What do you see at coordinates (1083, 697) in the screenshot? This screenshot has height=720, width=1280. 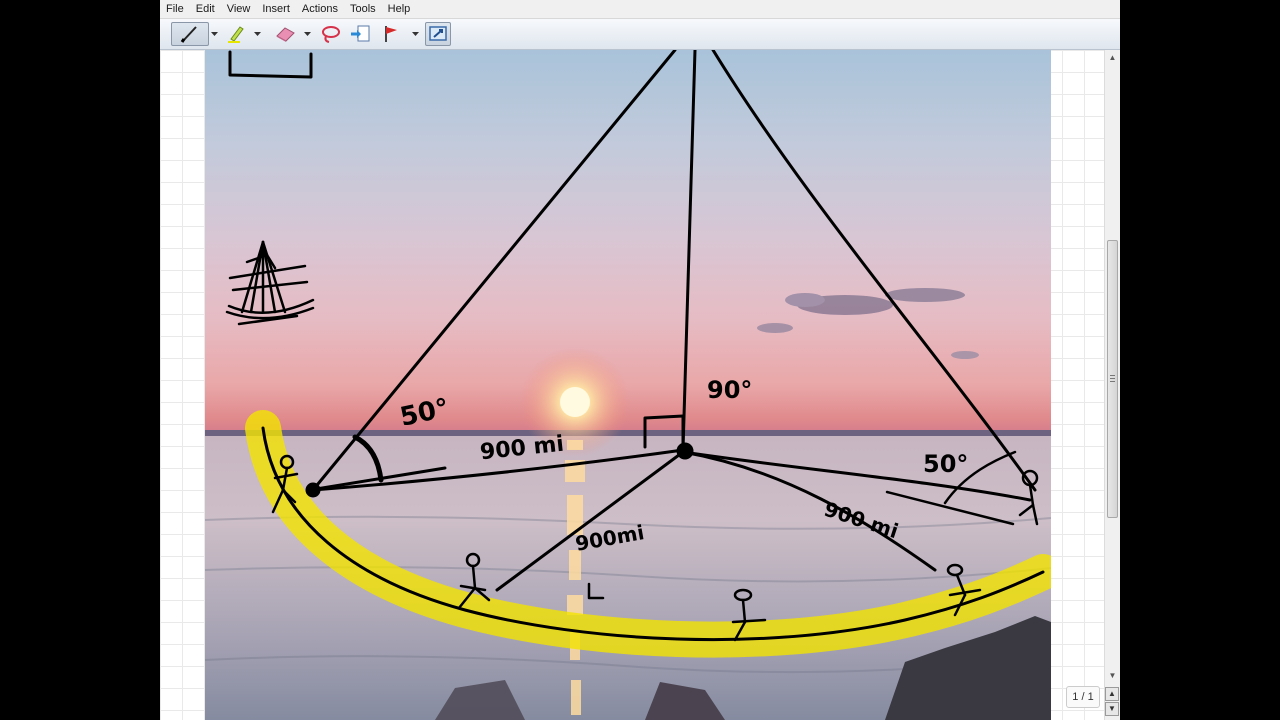 I see `page-indicator: 1 / 1` at bounding box center [1083, 697].